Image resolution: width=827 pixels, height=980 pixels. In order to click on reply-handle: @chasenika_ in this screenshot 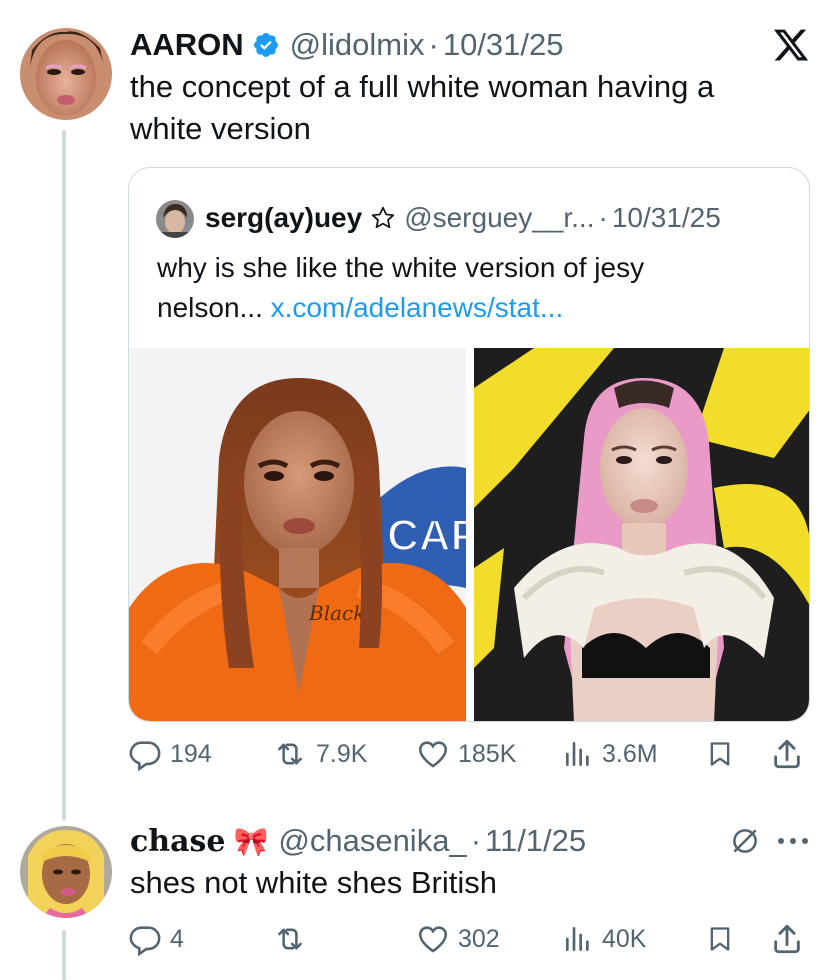, I will do `click(372, 841)`.